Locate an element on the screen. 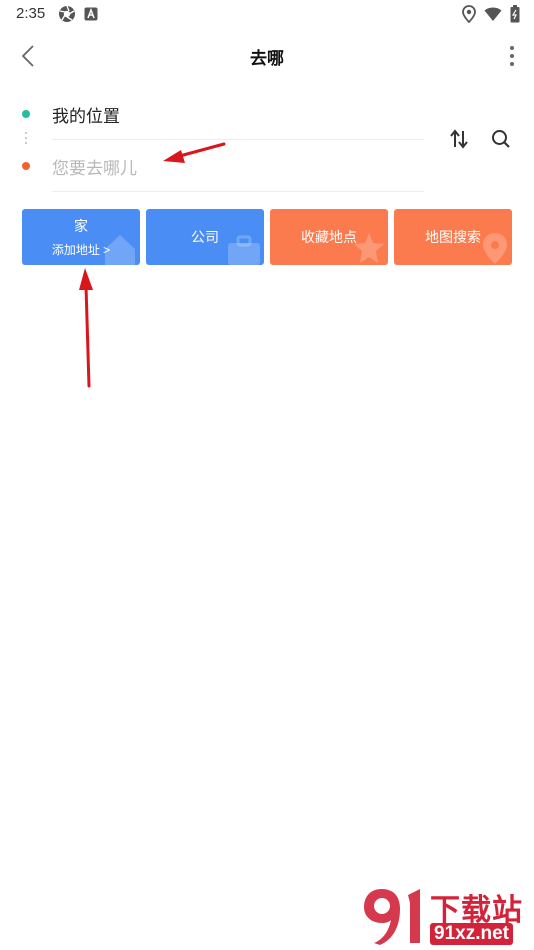  favorites-label: 收藏地点 is located at coordinates (329, 237).